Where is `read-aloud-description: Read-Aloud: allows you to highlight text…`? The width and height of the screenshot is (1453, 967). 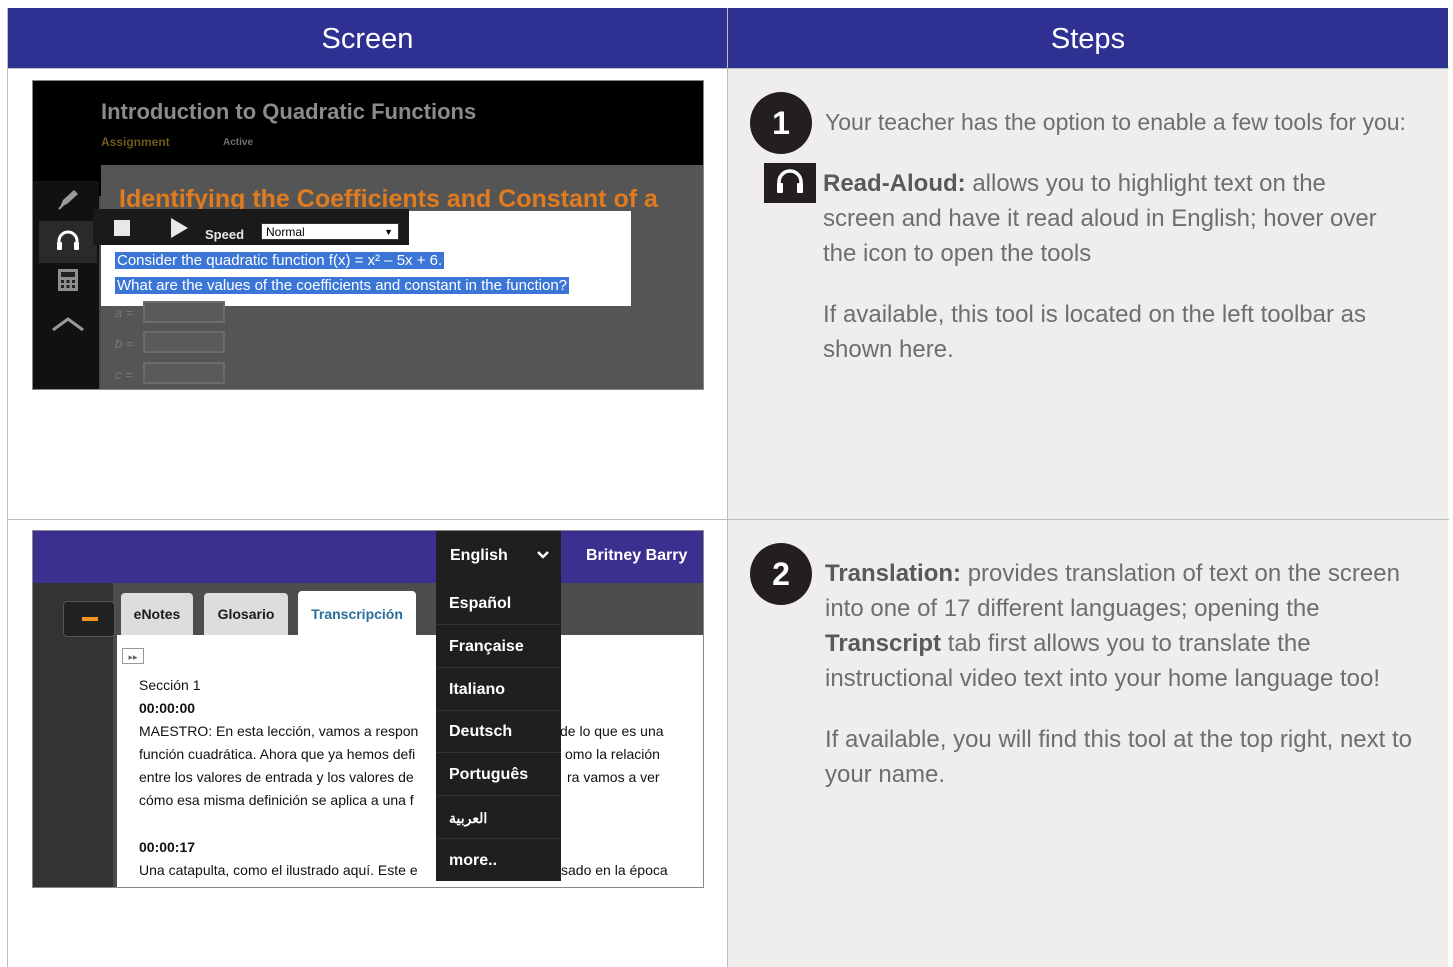
read-aloud-description: Read-Aloud: allows you to highlight text… is located at coordinates (1113, 218).